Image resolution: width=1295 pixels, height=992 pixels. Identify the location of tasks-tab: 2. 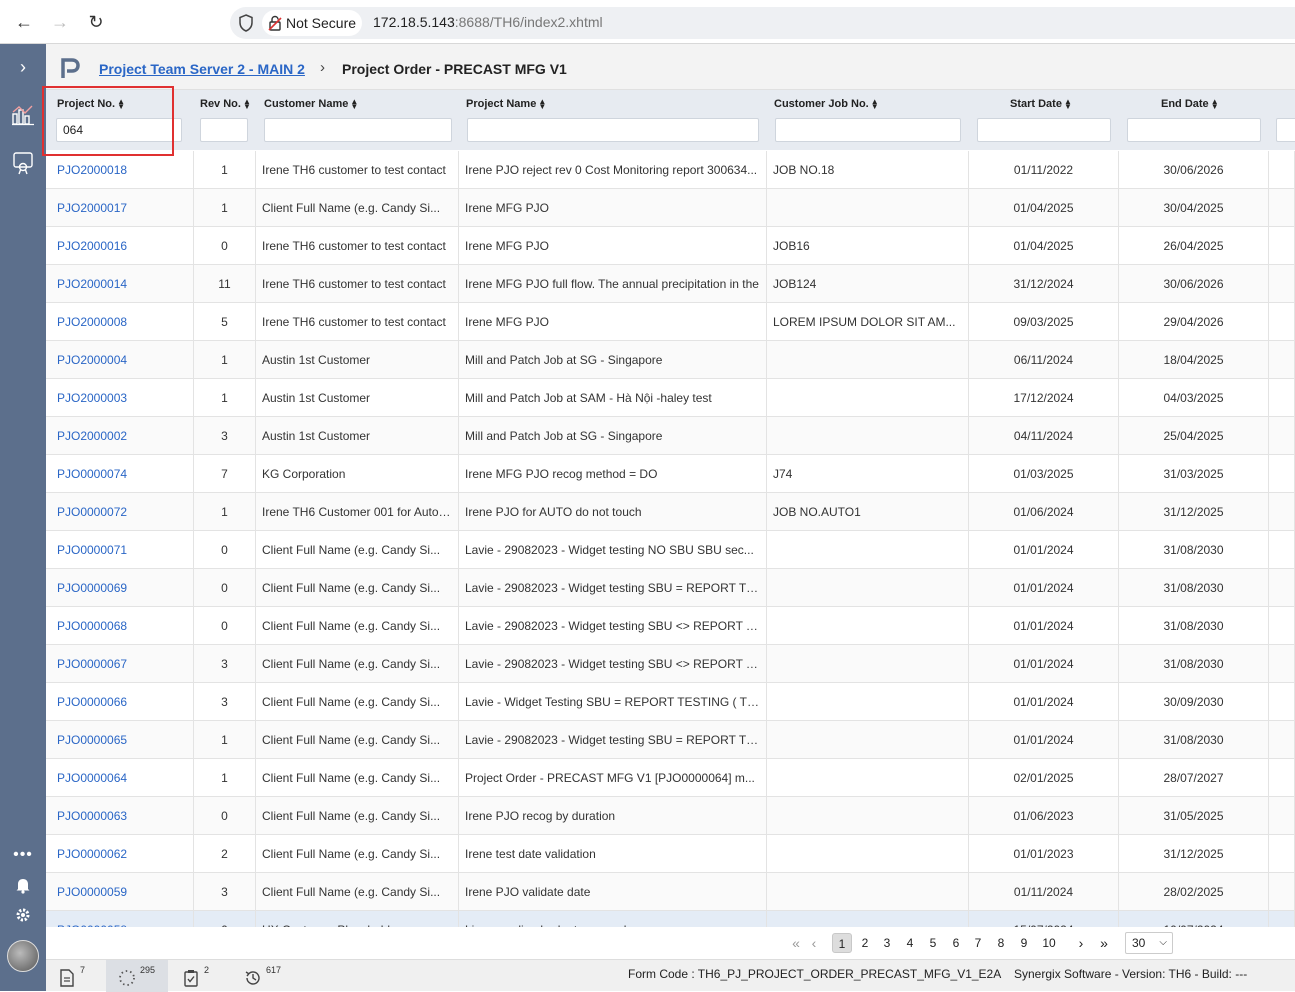
(201, 976).